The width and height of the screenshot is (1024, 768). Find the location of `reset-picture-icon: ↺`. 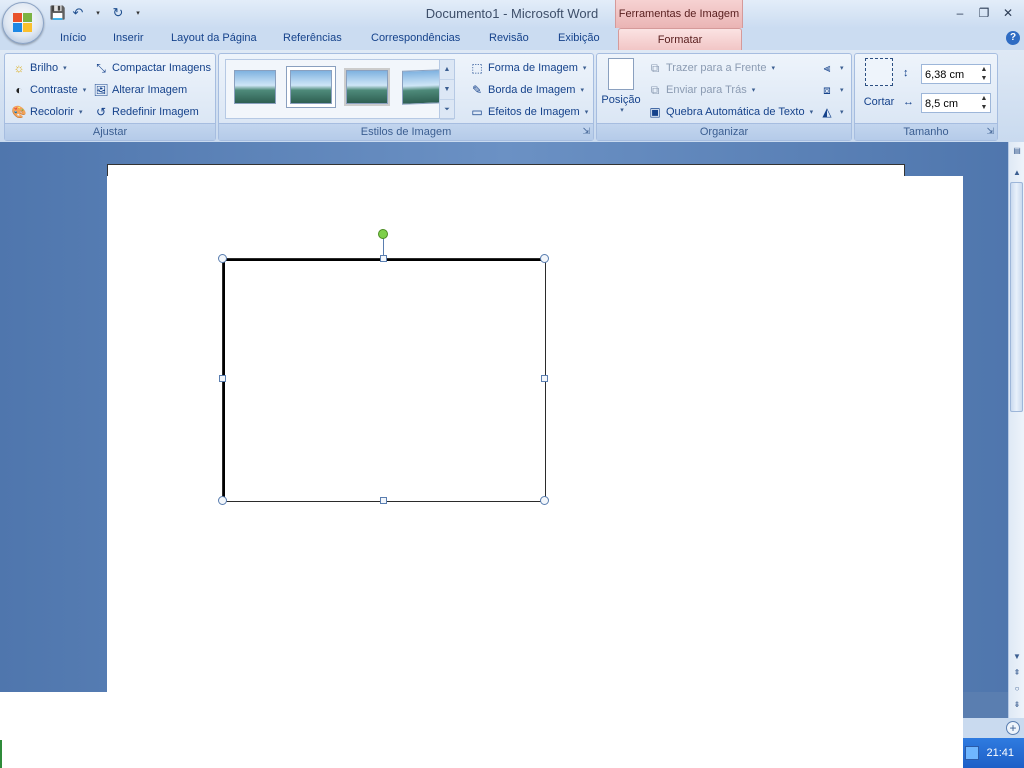

reset-picture-icon: ↺ is located at coordinates (101, 112).